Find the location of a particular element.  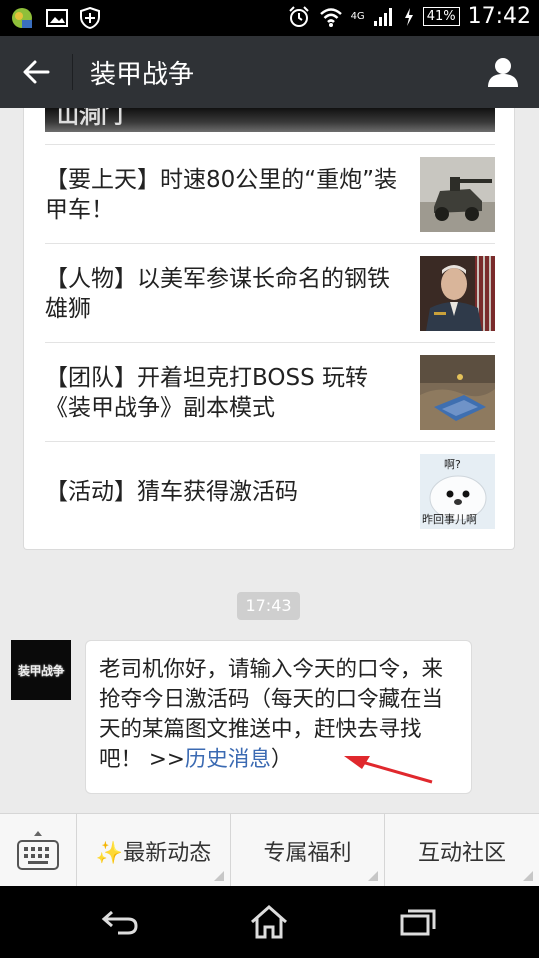

gallery-icon is located at coordinates (57, 18).